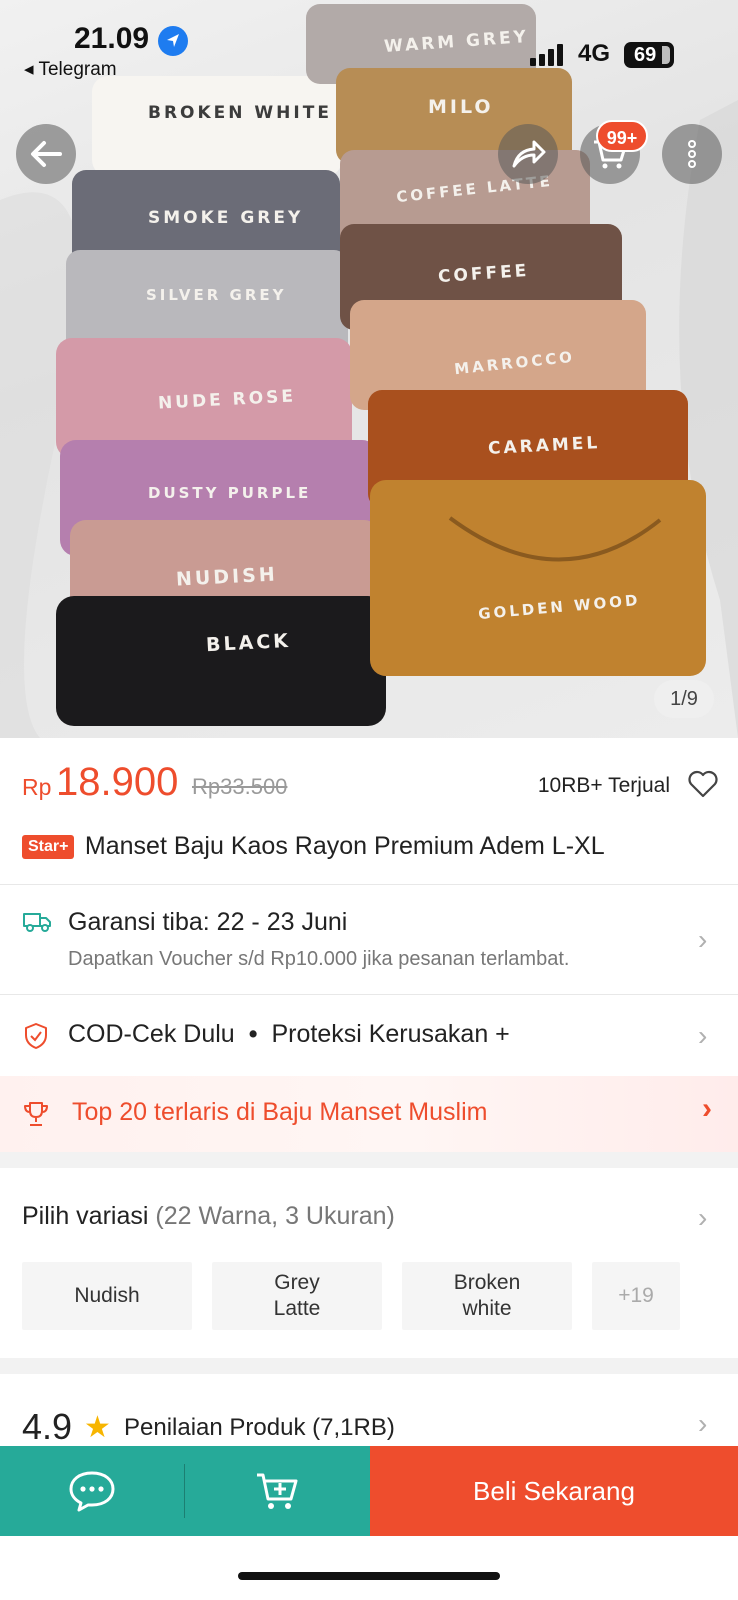  Describe the element at coordinates (37, 923) in the screenshot. I see `truck-icon` at that location.